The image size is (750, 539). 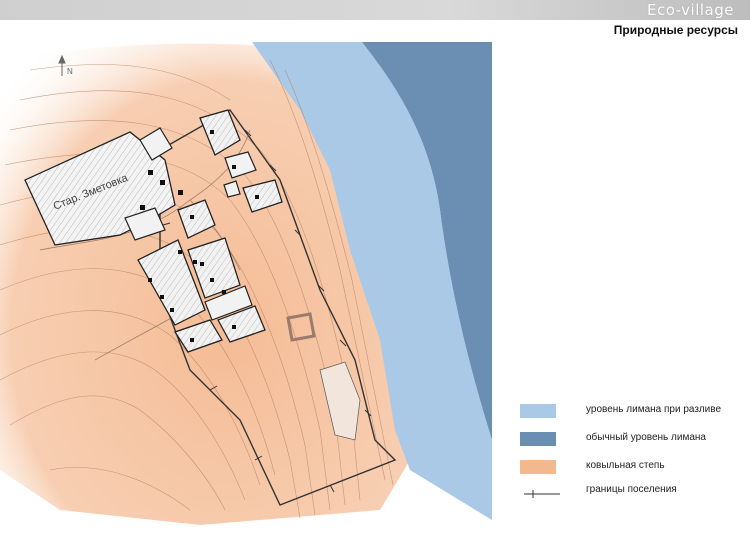 What do you see at coordinates (538, 439) in the screenshot?
I see `legend-swatch-normal` at bounding box center [538, 439].